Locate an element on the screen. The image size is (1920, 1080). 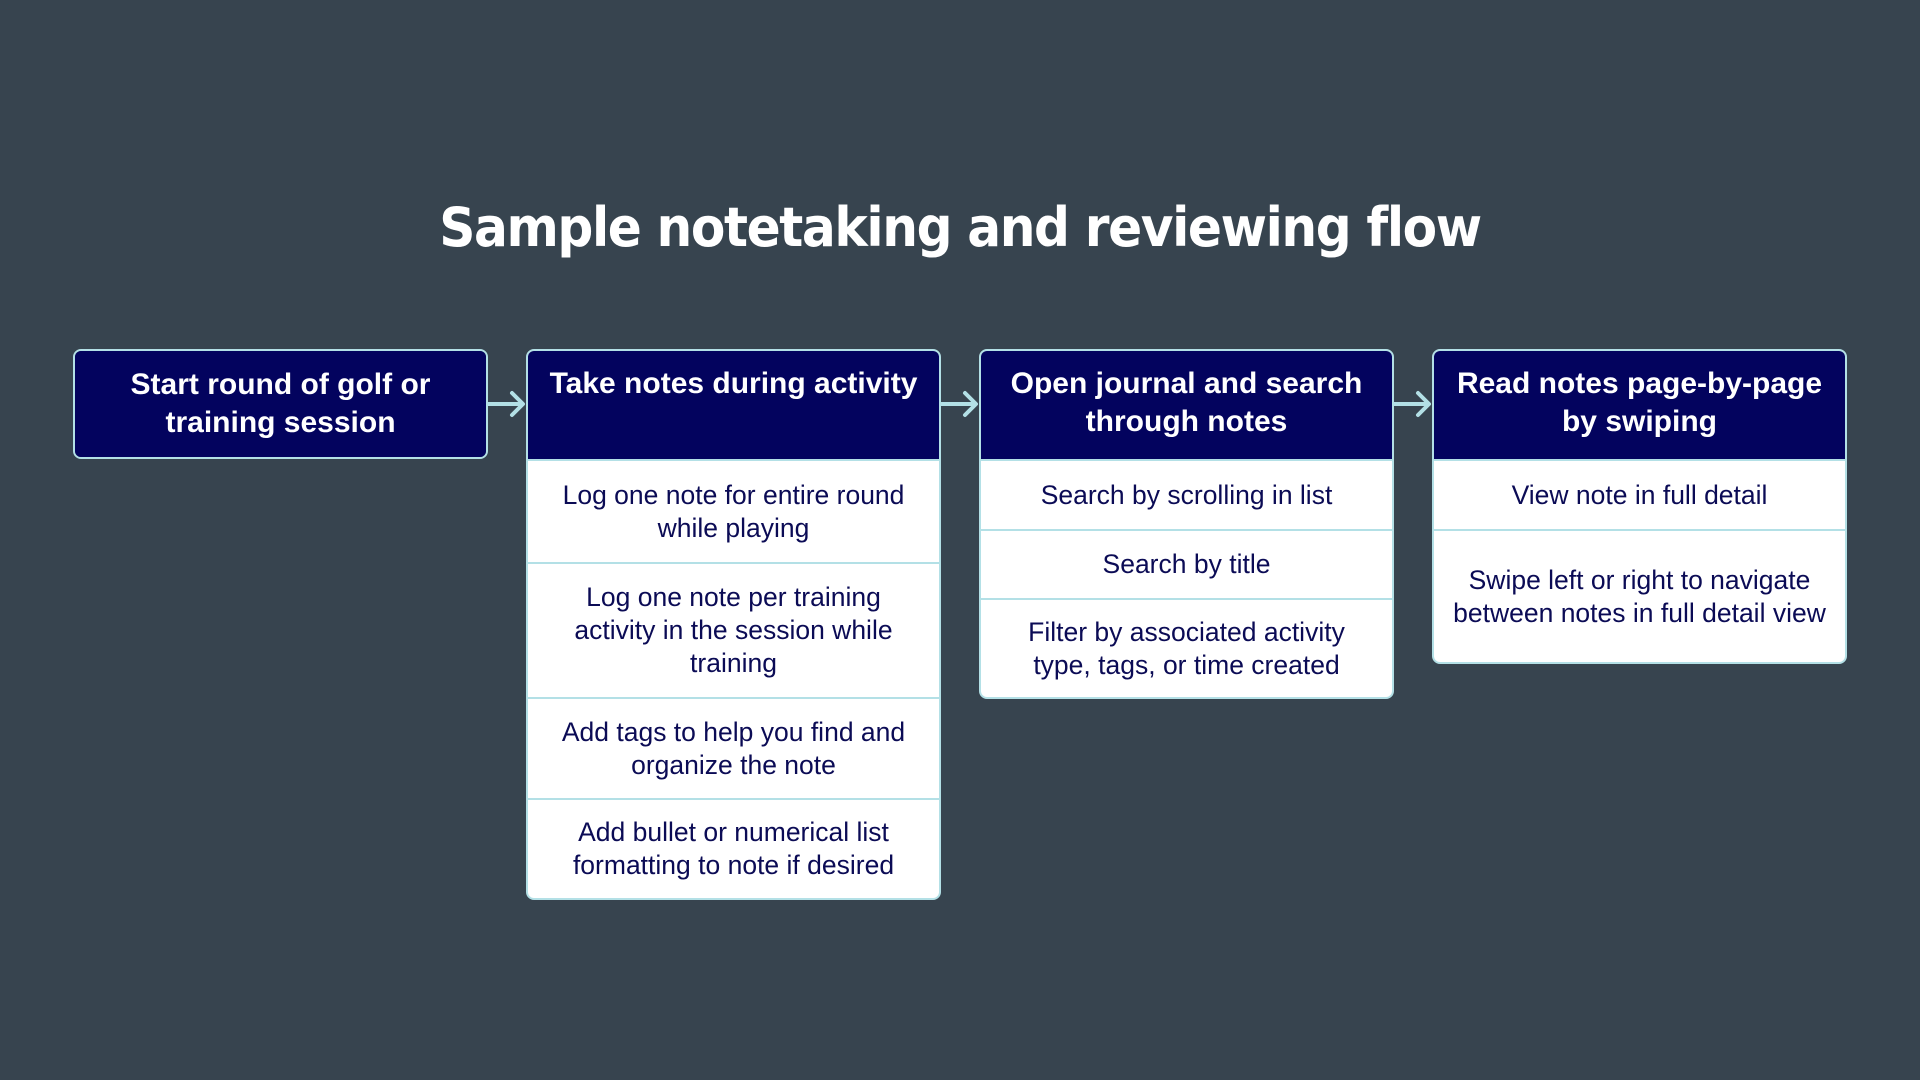
step-item: View note in full detail is located at coordinates (1639, 496).